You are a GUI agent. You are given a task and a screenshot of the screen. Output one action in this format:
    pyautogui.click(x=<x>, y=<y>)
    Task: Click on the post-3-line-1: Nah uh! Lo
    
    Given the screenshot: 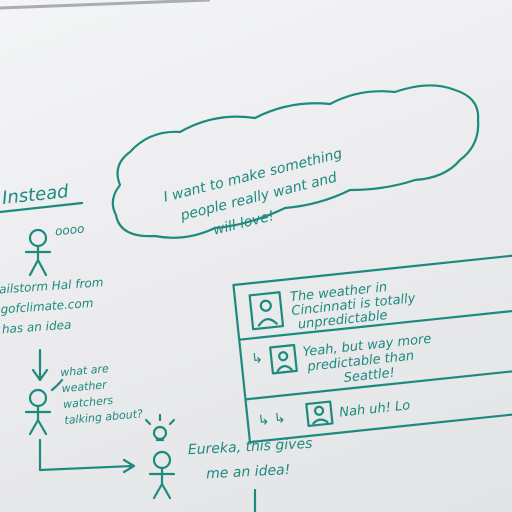 What is the action you would take?
    pyautogui.click(x=375, y=409)
    